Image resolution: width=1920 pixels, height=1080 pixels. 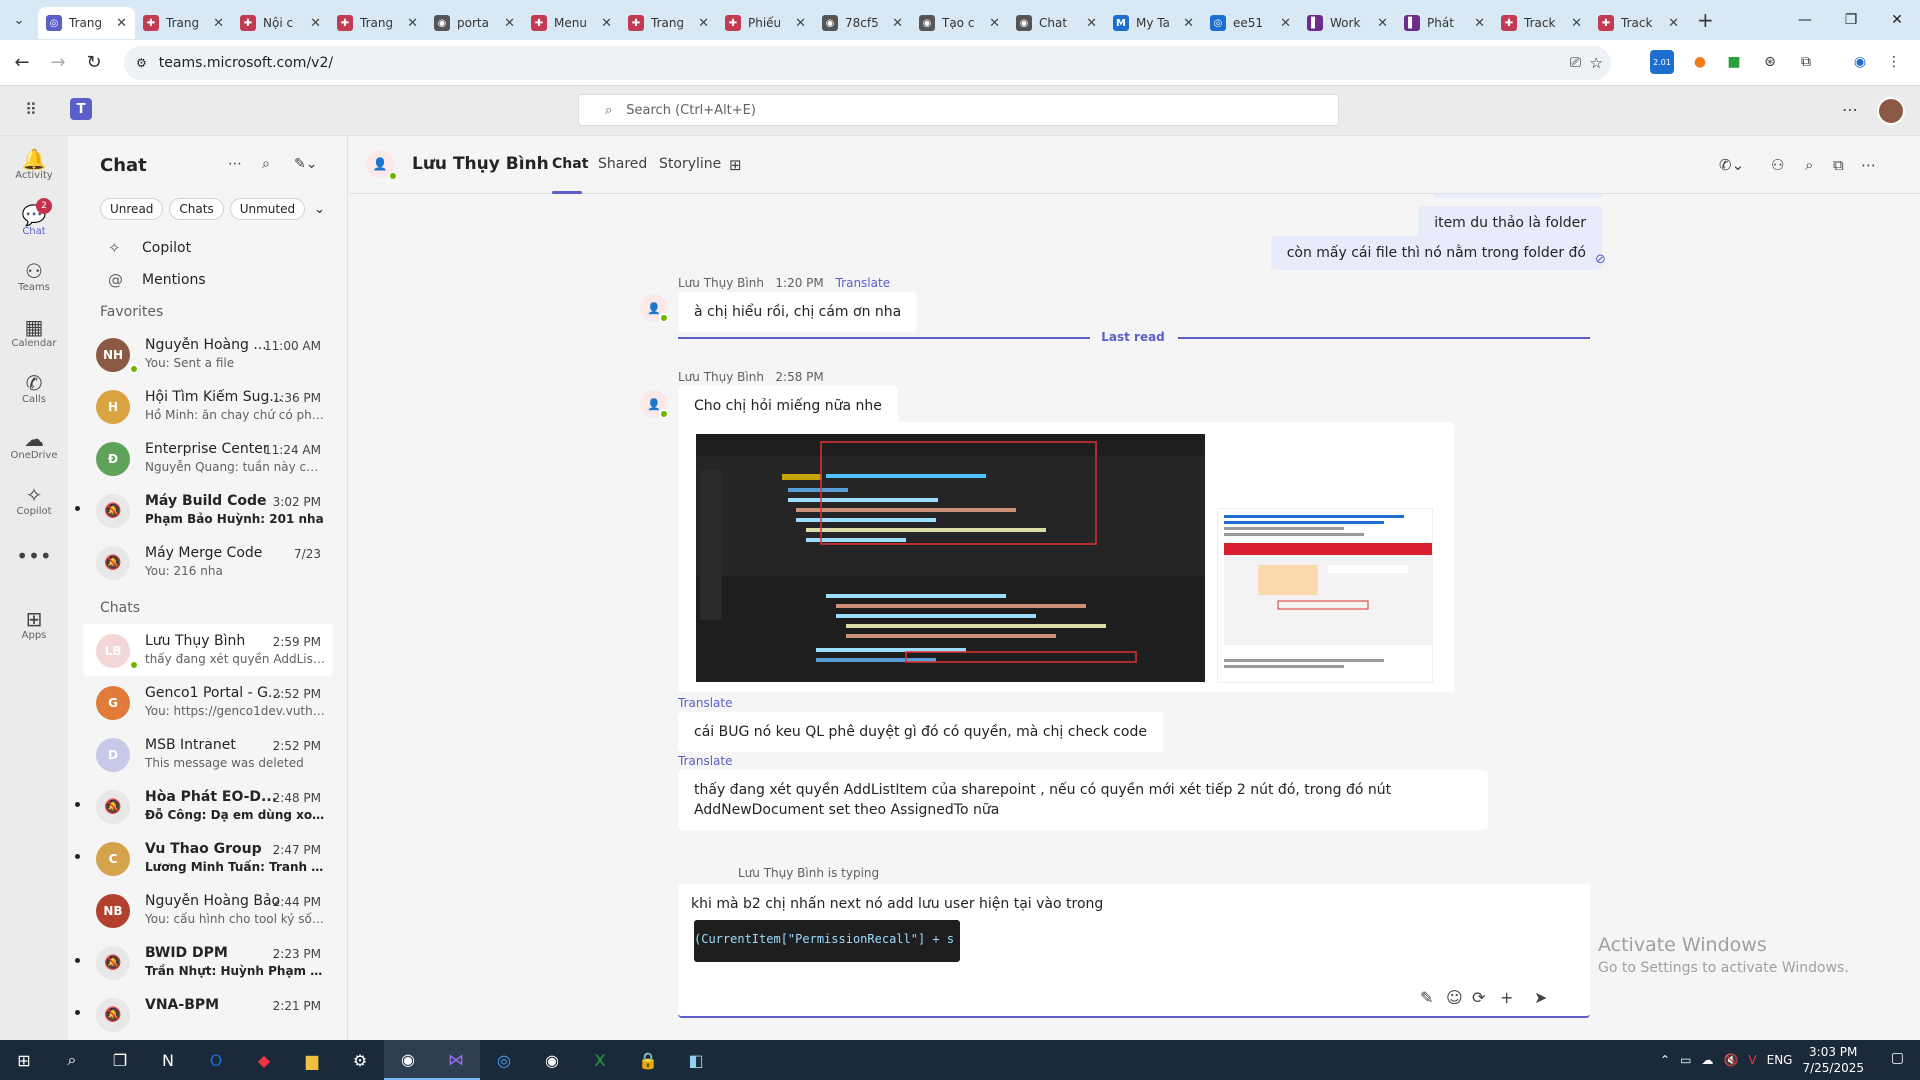 What do you see at coordinates (1575, 63) in the screenshot?
I see `install-app-icon: ⎚` at bounding box center [1575, 63].